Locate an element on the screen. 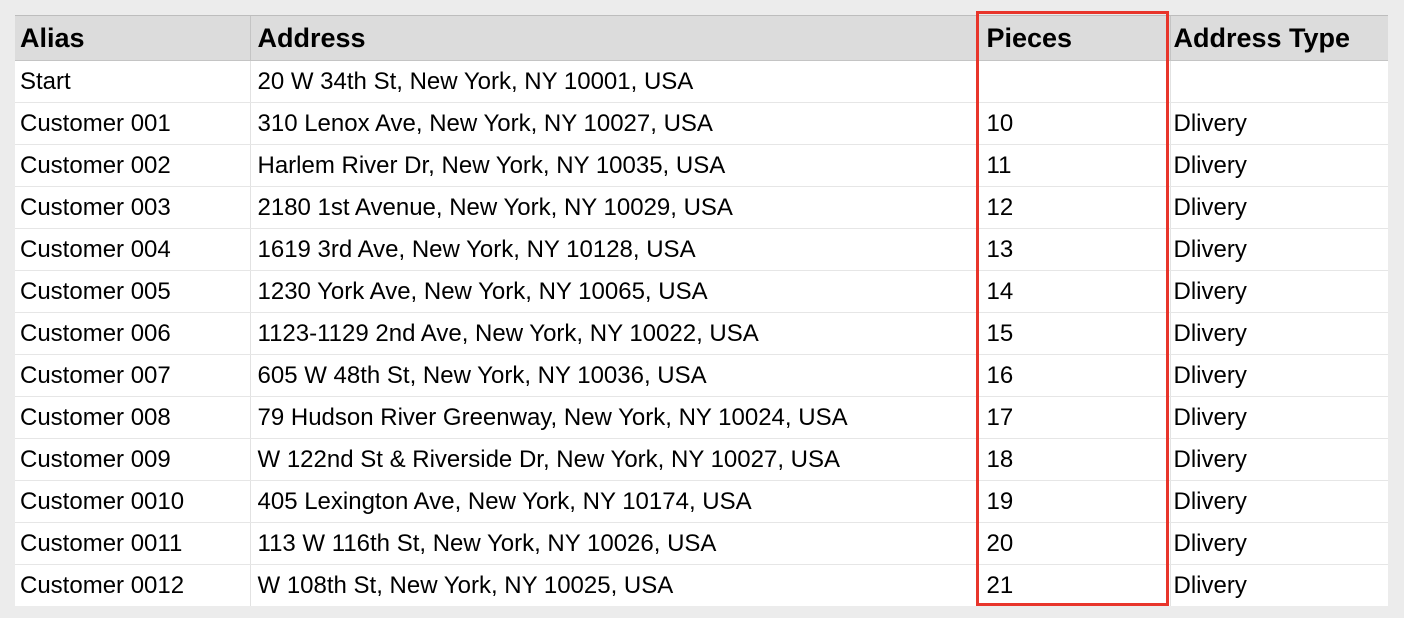 The width and height of the screenshot is (1404, 618). address-cell: 20 W 34th St, New York, NY 10001, USA is located at coordinates (614, 81).